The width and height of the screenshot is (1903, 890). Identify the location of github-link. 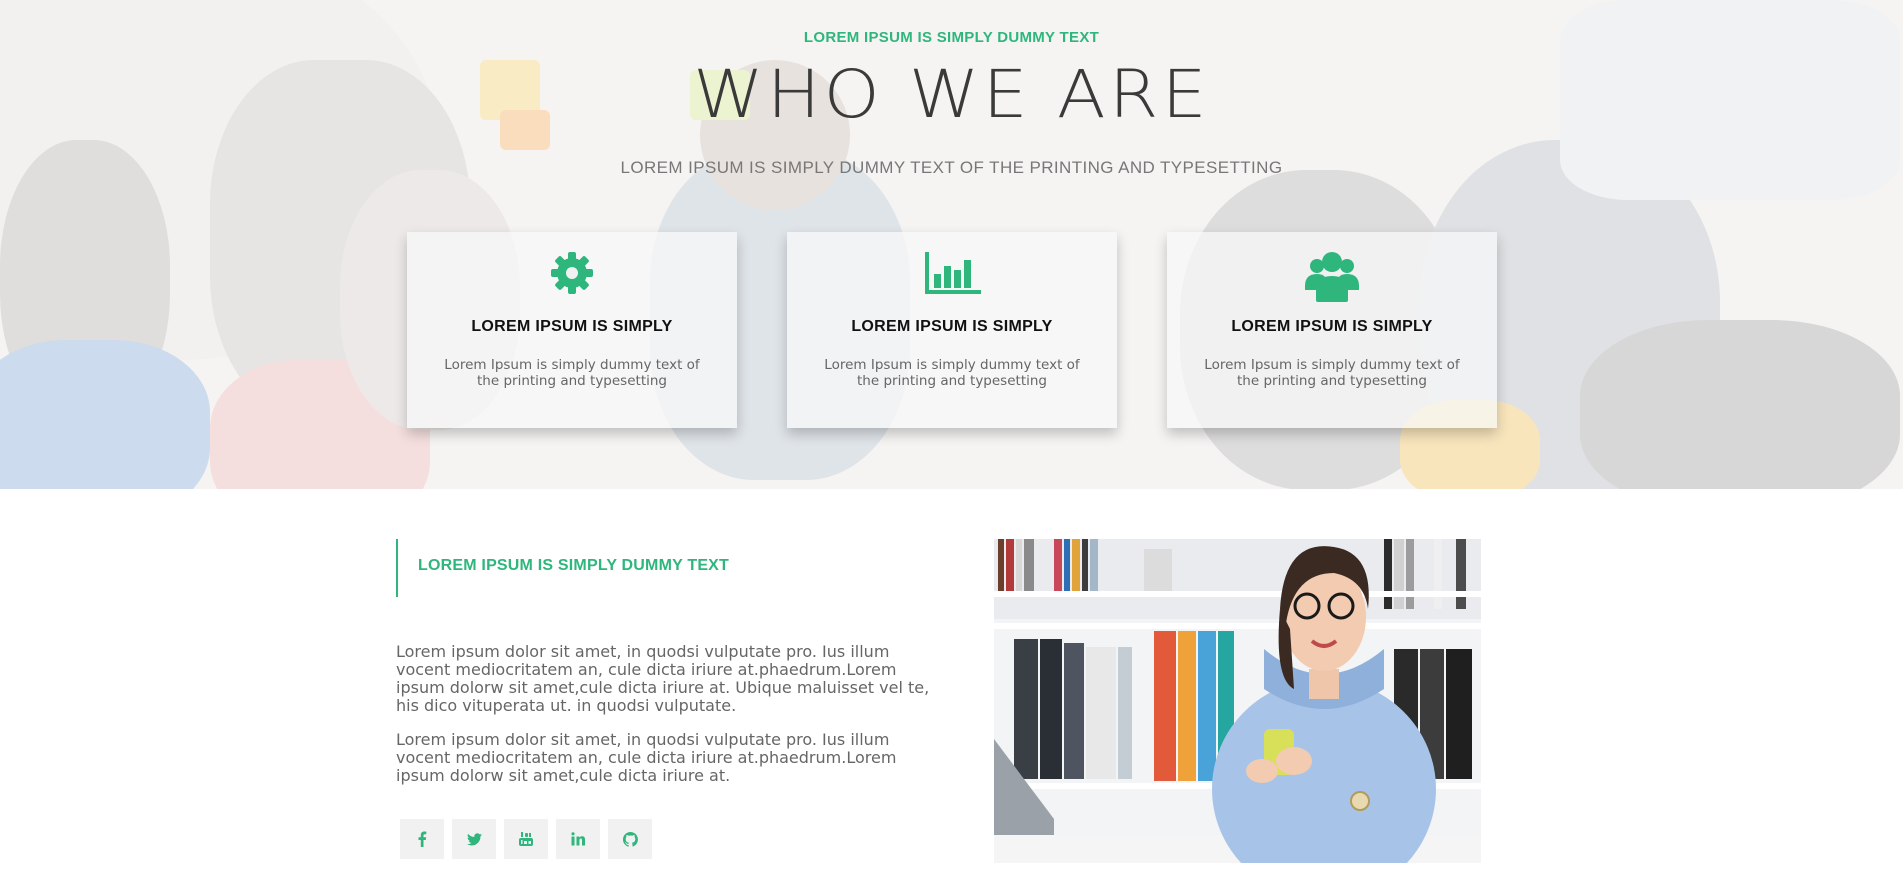
(630, 839).